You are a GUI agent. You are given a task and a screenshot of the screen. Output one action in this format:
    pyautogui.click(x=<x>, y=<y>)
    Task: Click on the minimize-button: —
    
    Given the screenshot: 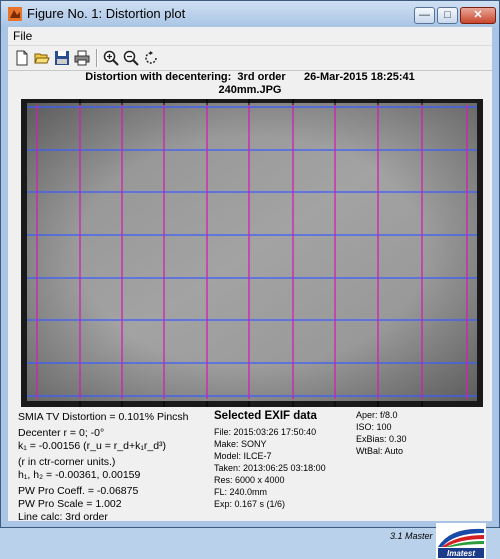 What is the action you would take?
    pyautogui.click(x=424, y=15)
    